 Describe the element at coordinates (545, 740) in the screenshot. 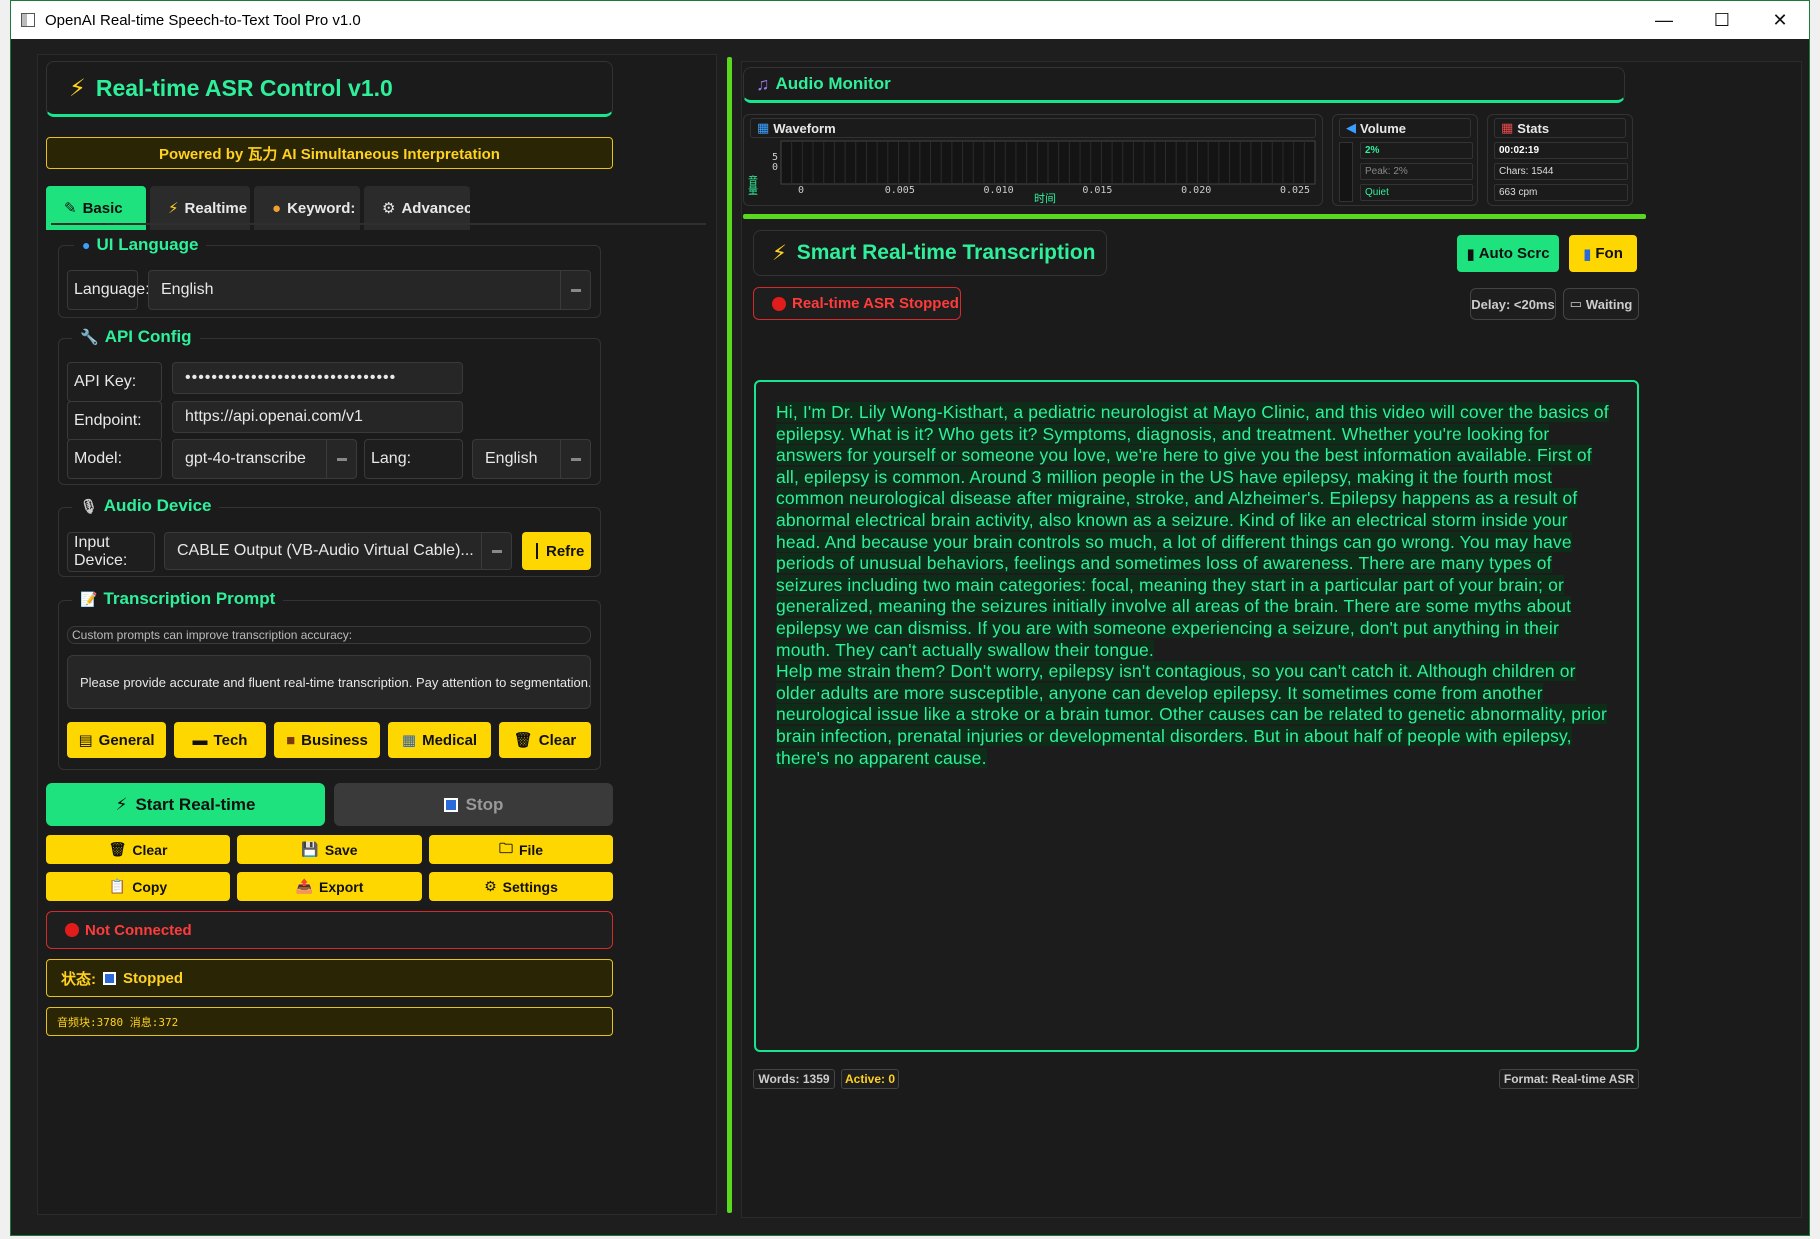

I see `preset-clear-button: 🗑 Clear` at that location.